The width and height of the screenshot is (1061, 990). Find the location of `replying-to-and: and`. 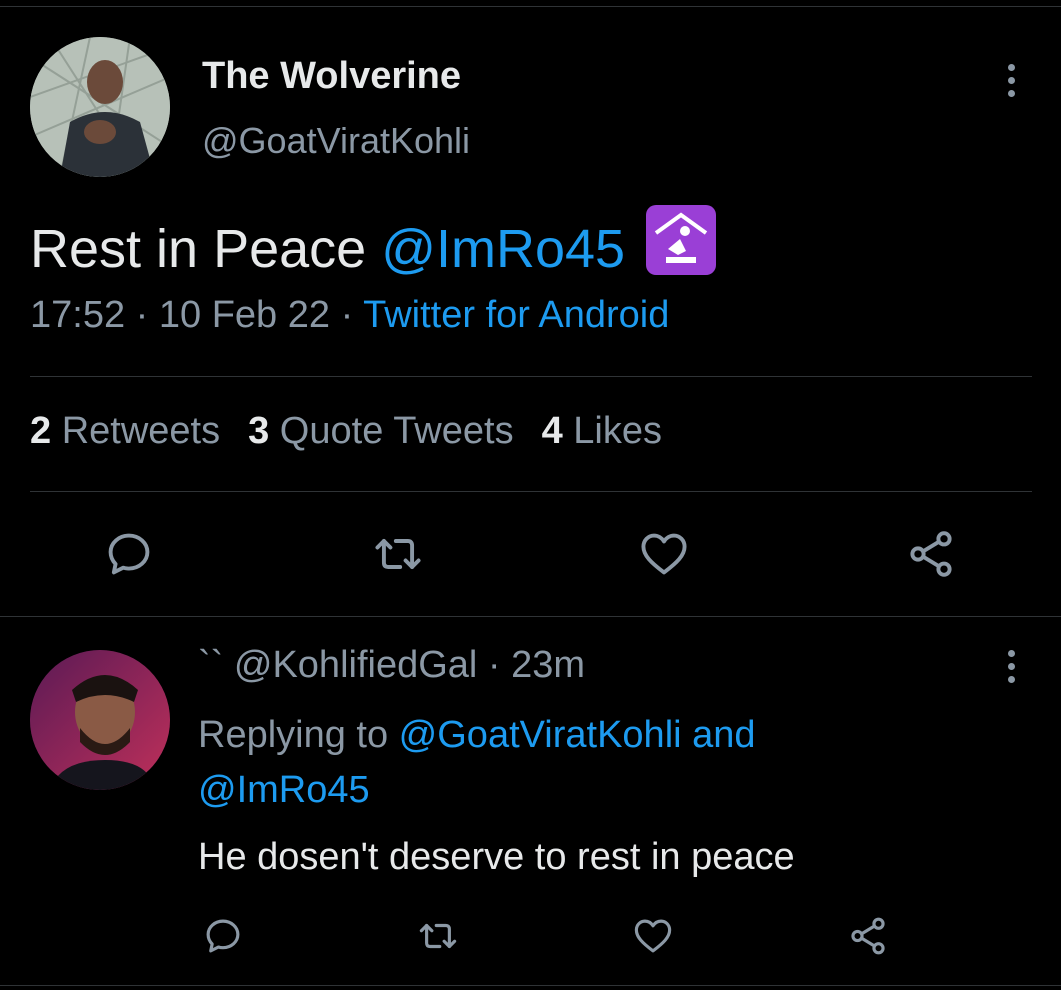

replying-to-and: and is located at coordinates (718, 735).